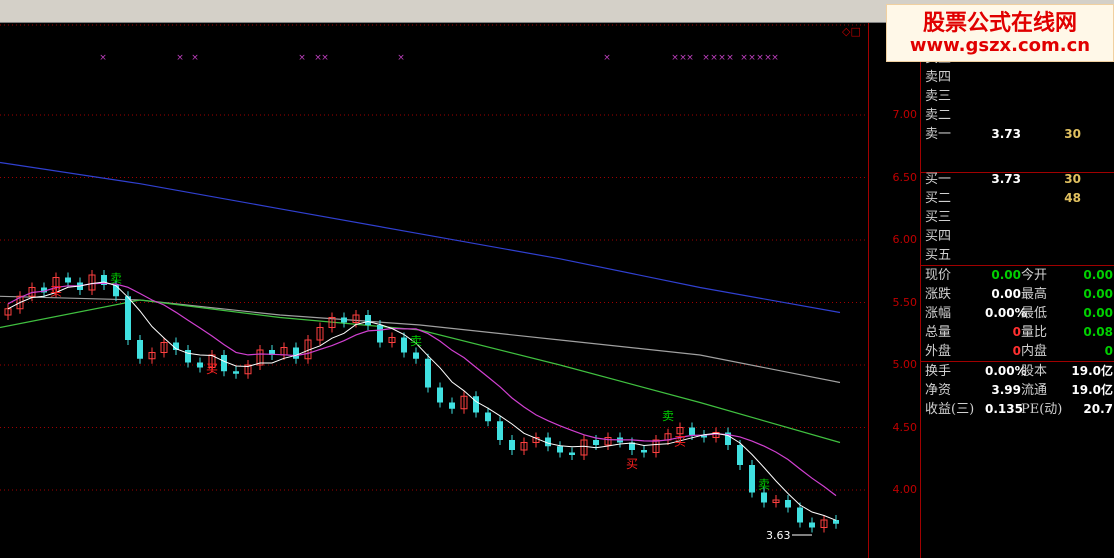 The height and width of the screenshot is (558, 1114). Describe the element at coordinates (1018, 179) in the screenshot. I see `buy-row: 买一 3.73 30` at that location.